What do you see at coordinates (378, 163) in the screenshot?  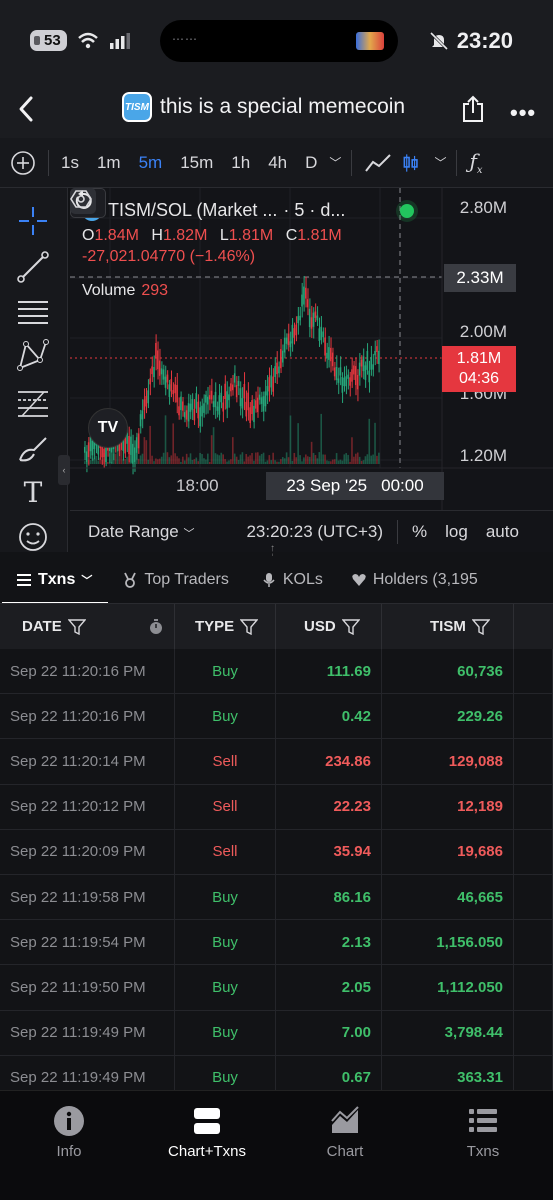 I see `line-chart-icon` at bounding box center [378, 163].